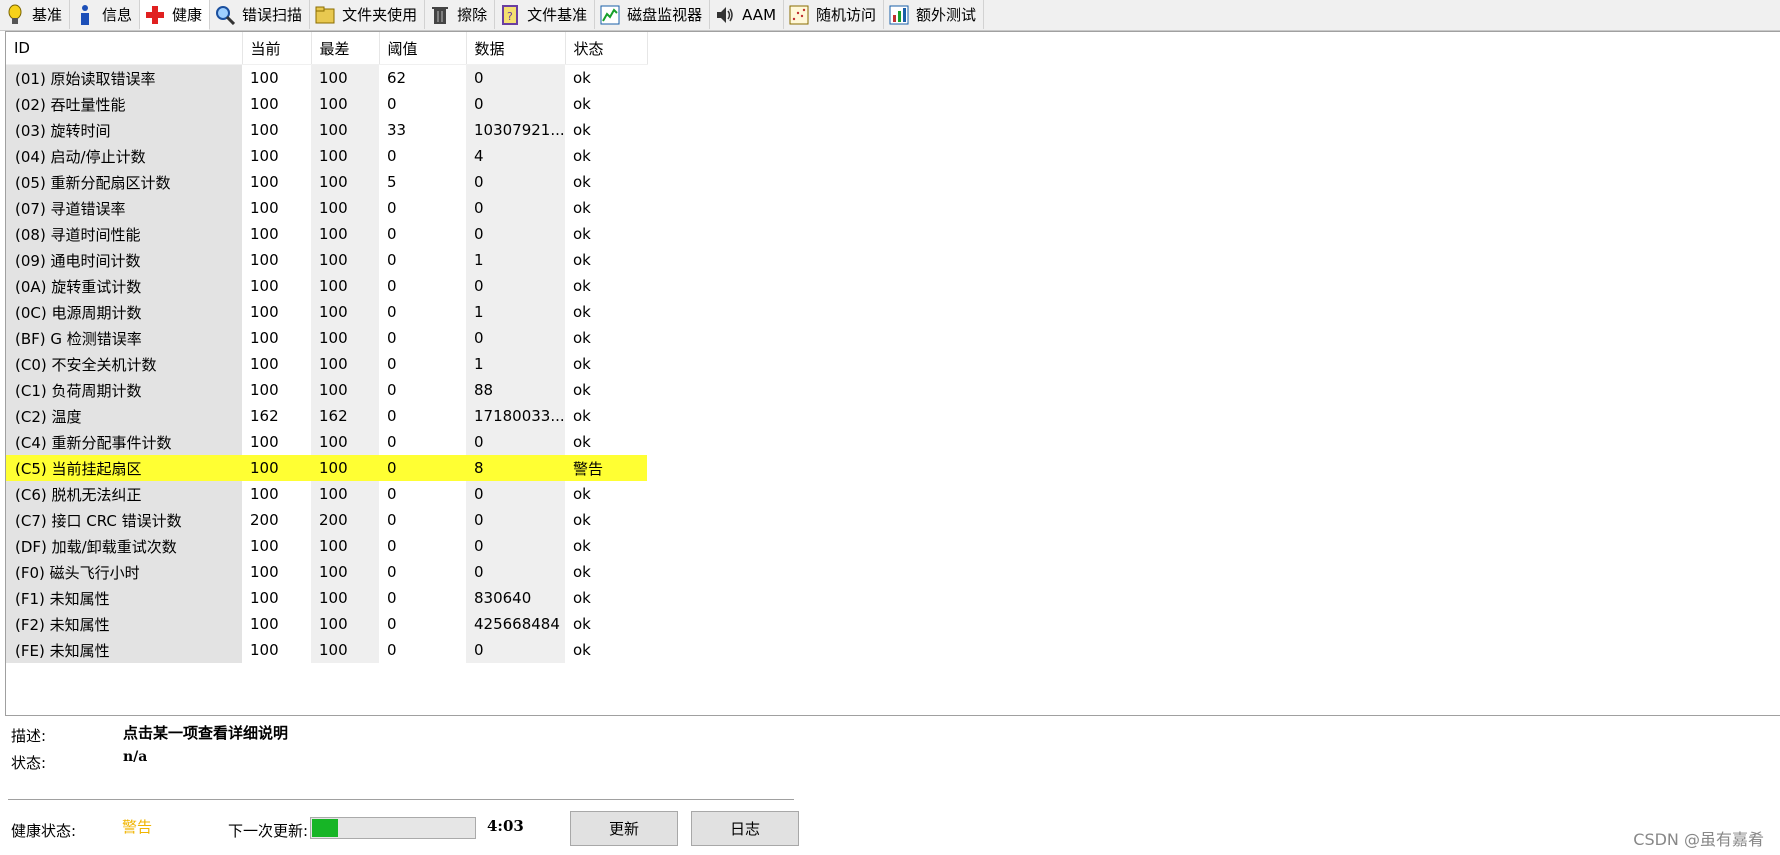 The image size is (1780, 855). Describe the element at coordinates (206, 733) in the screenshot. I see `description-value: 点击某一项查看详细说明` at that location.